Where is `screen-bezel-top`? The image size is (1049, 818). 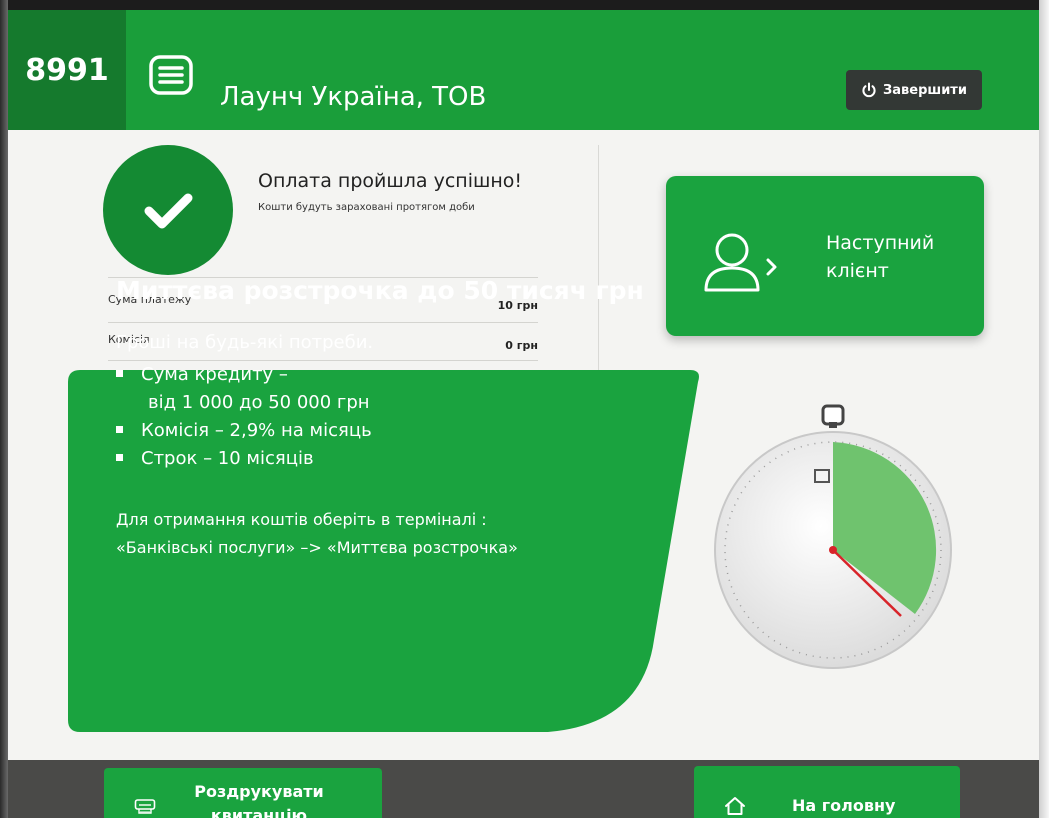 screen-bezel-top is located at coordinates (524, 5).